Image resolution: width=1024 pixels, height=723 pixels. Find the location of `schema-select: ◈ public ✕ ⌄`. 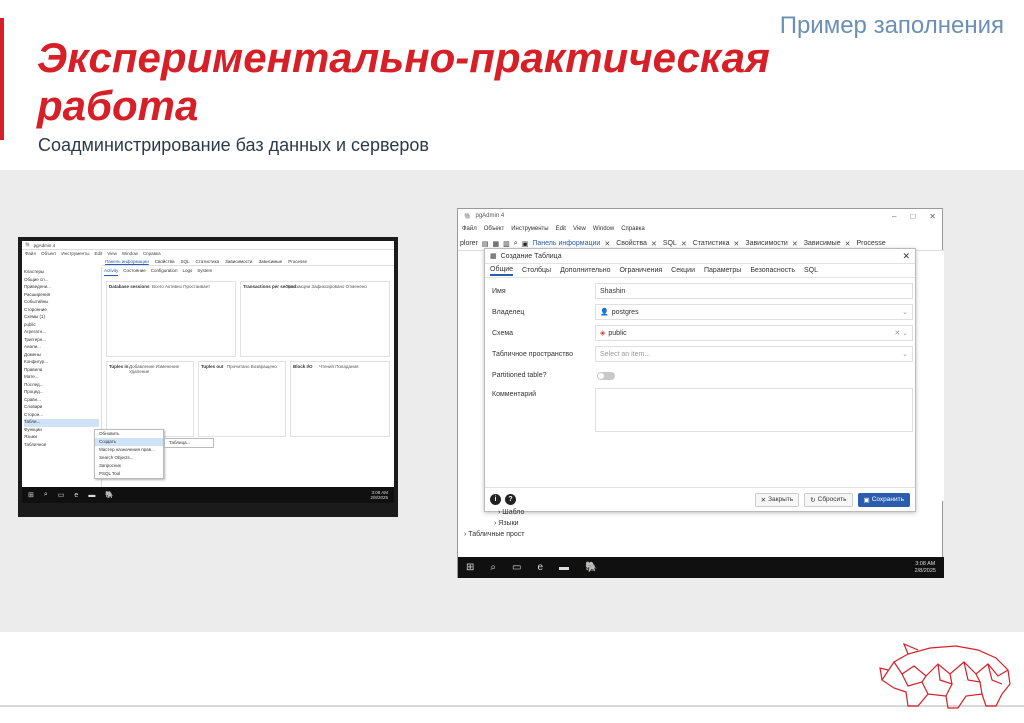

schema-select: ◈ public ✕ ⌄ is located at coordinates (754, 333).